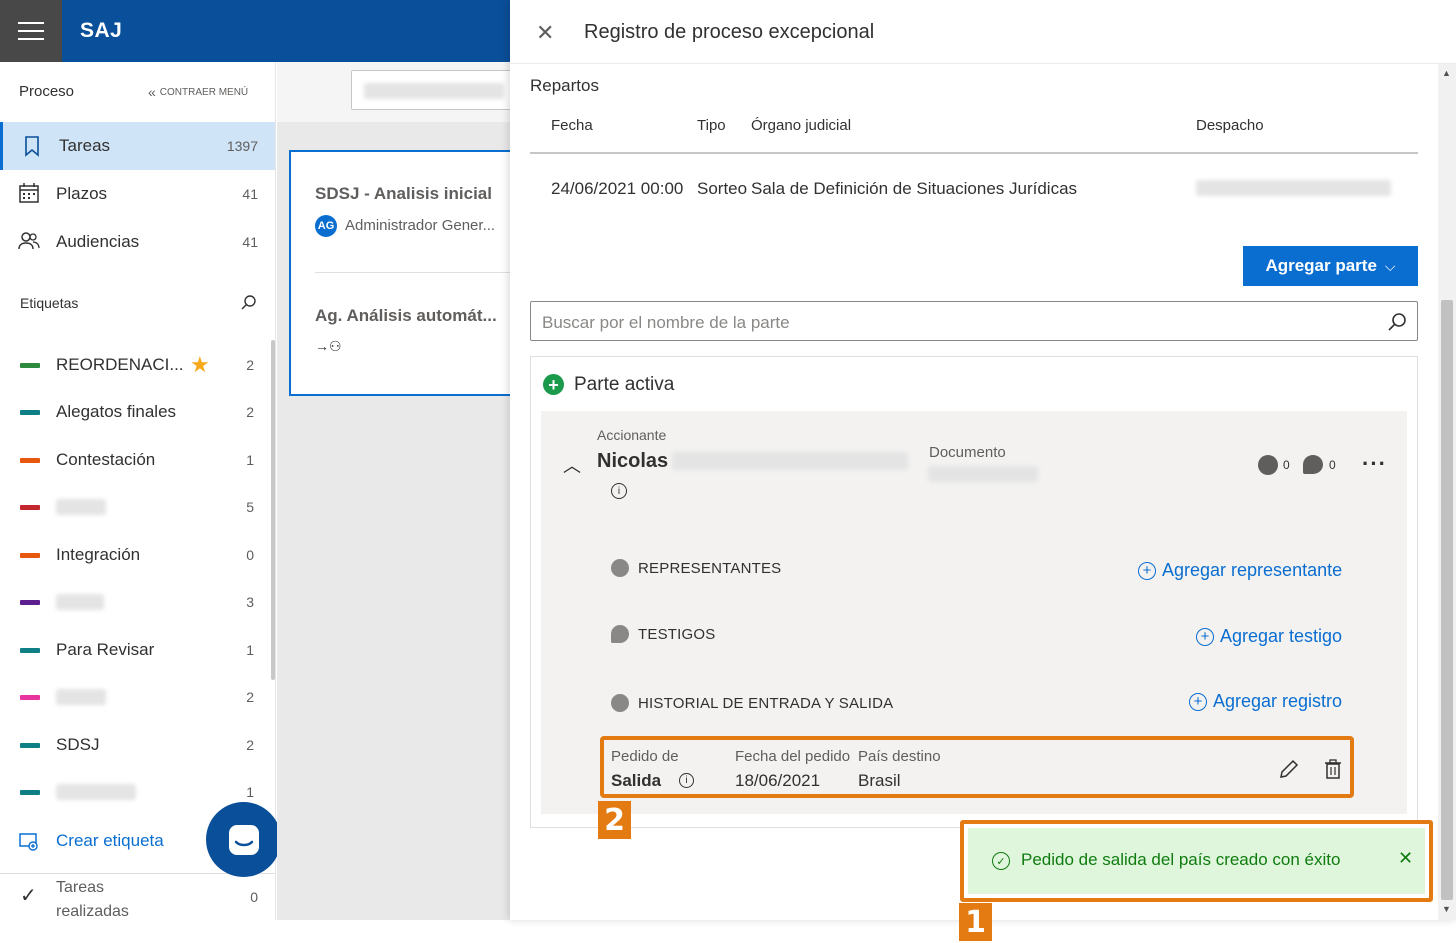 The image size is (1456, 943). Describe the element at coordinates (1289, 769) in the screenshot. I see `edit-pencil-icon` at that location.